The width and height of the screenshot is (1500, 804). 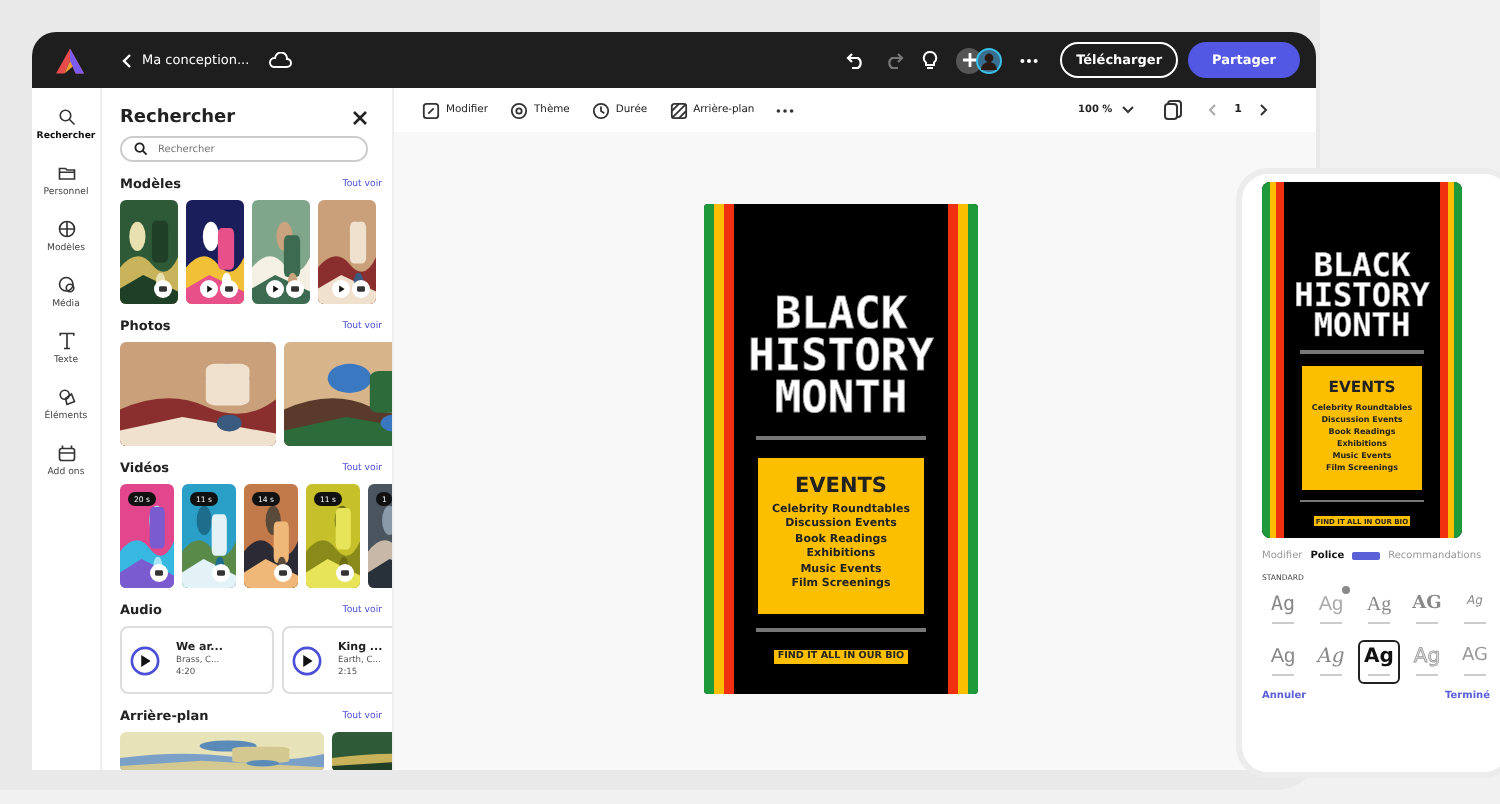 I want to click on chevron-down-icon, so click(x=1128, y=110).